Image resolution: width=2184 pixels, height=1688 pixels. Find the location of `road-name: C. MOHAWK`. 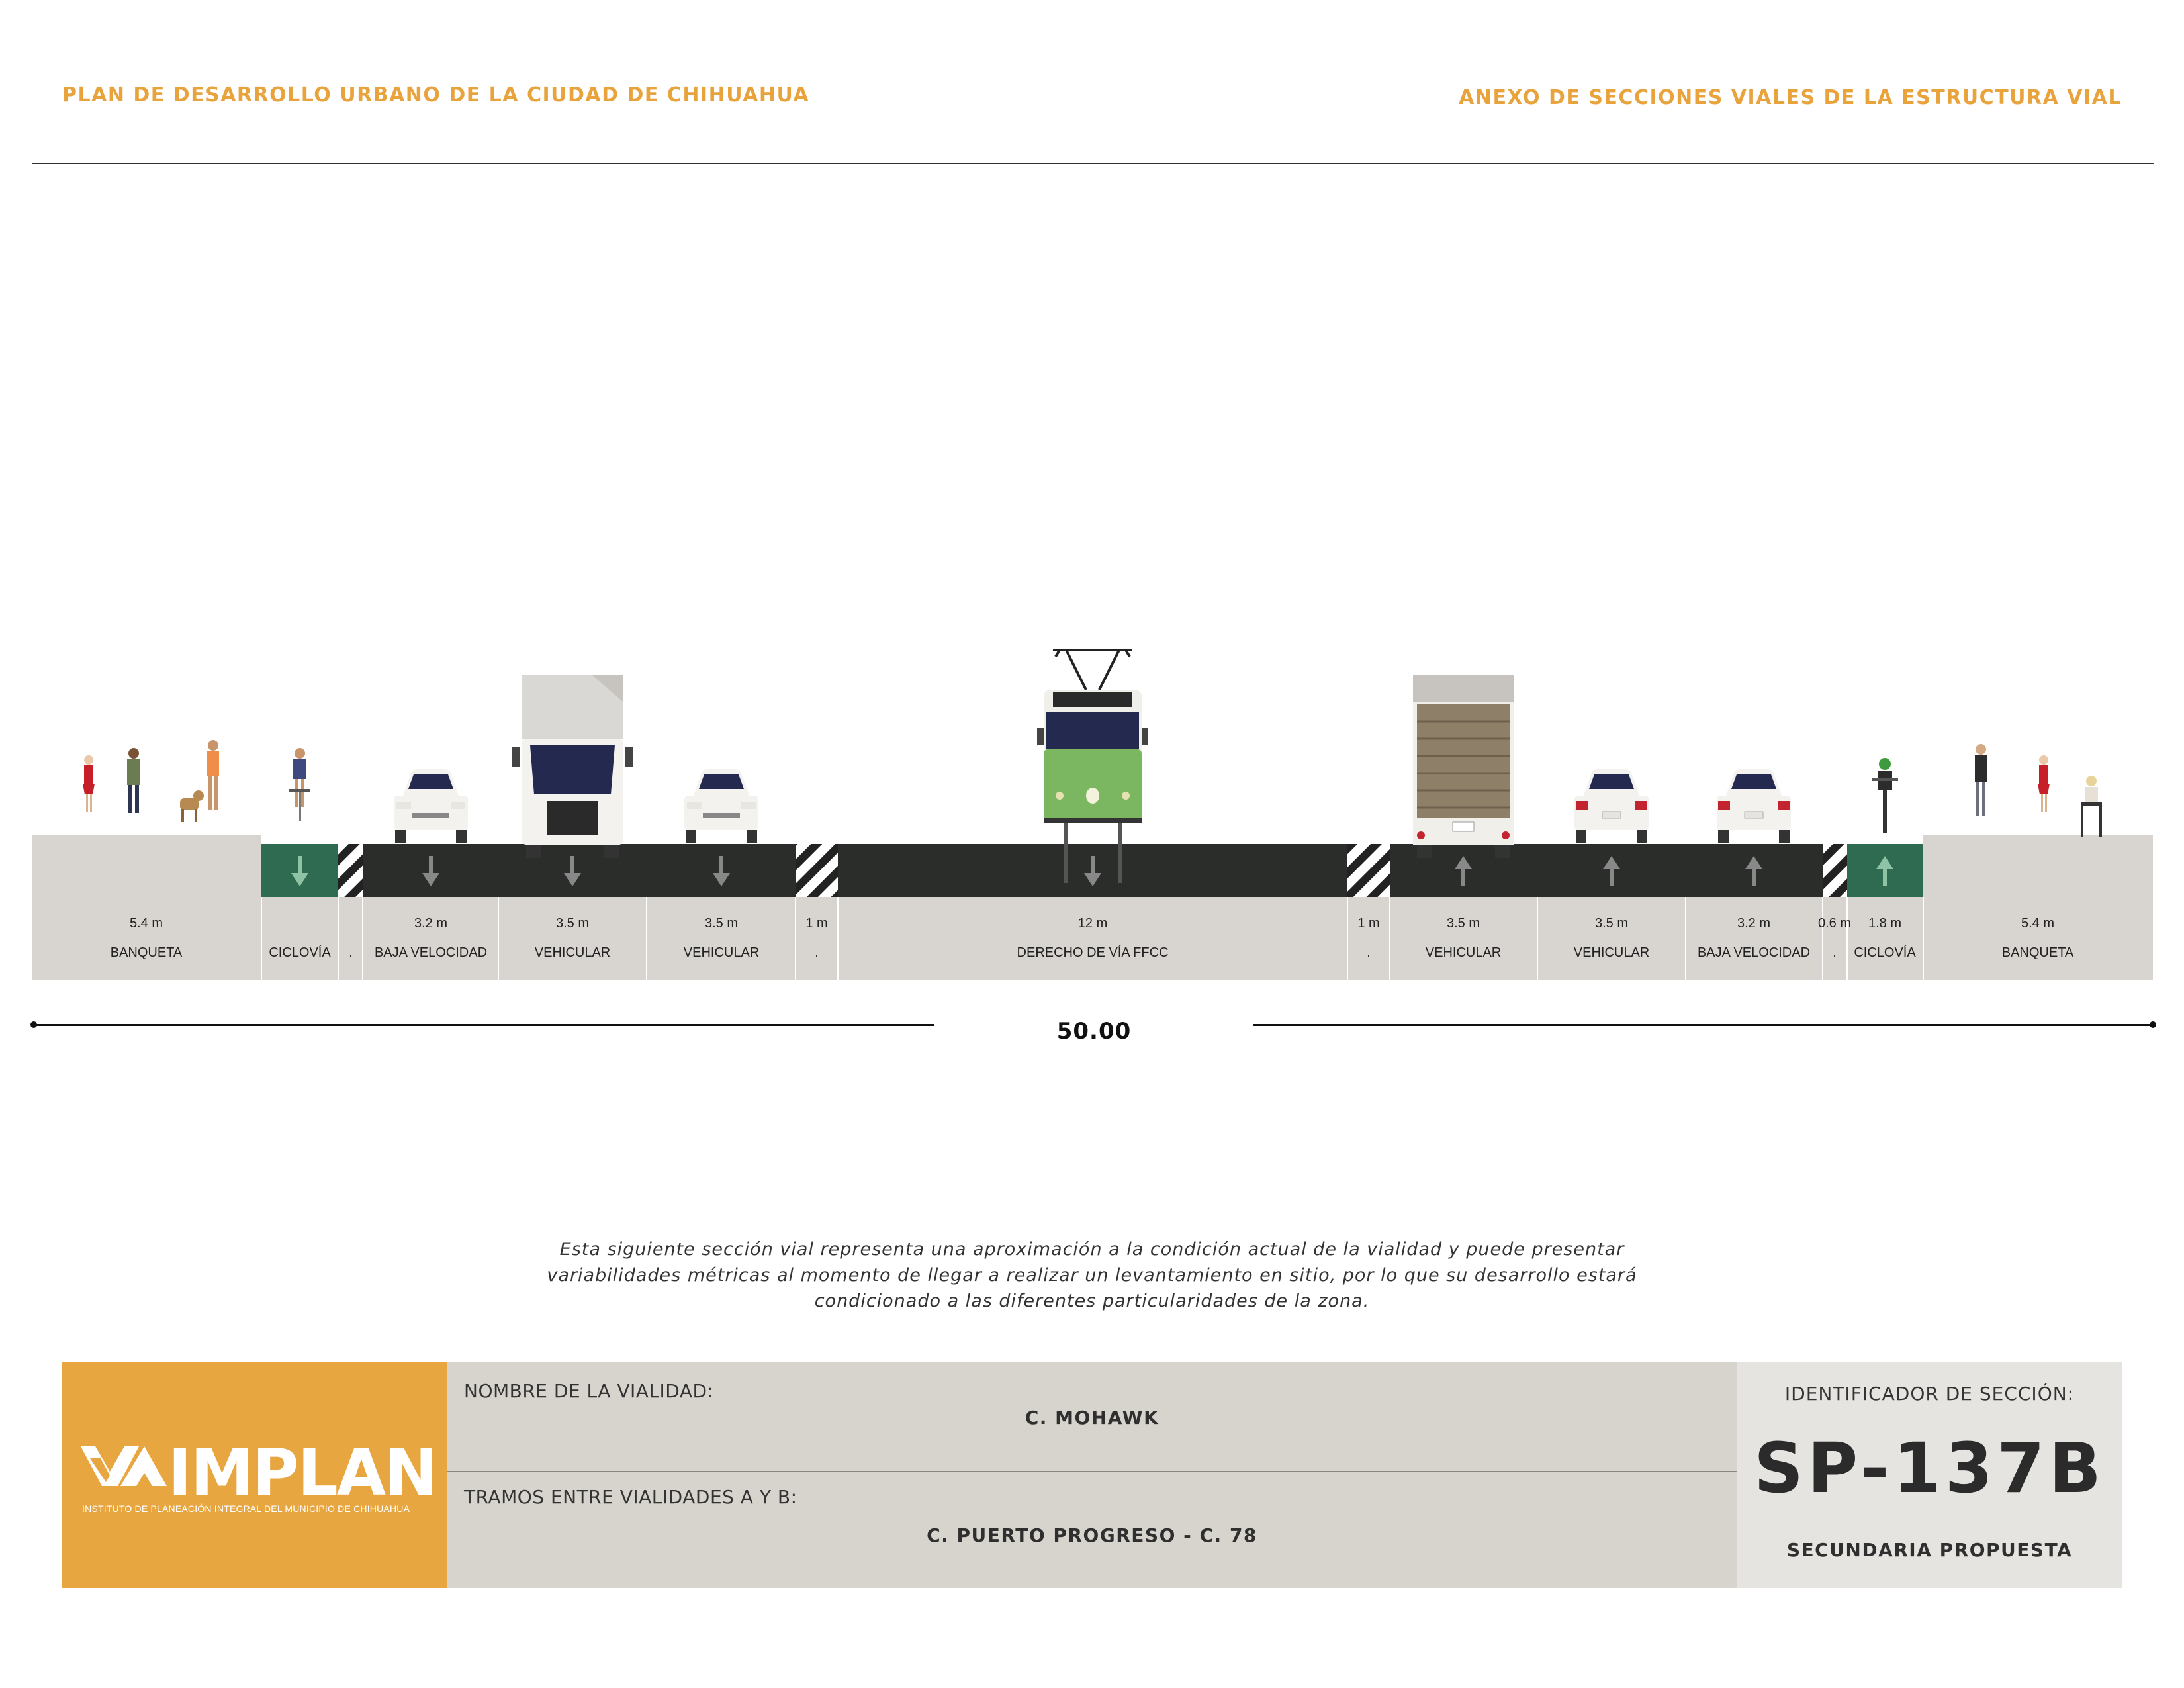

road-name: C. MOHAWK is located at coordinates (1092, 1418).